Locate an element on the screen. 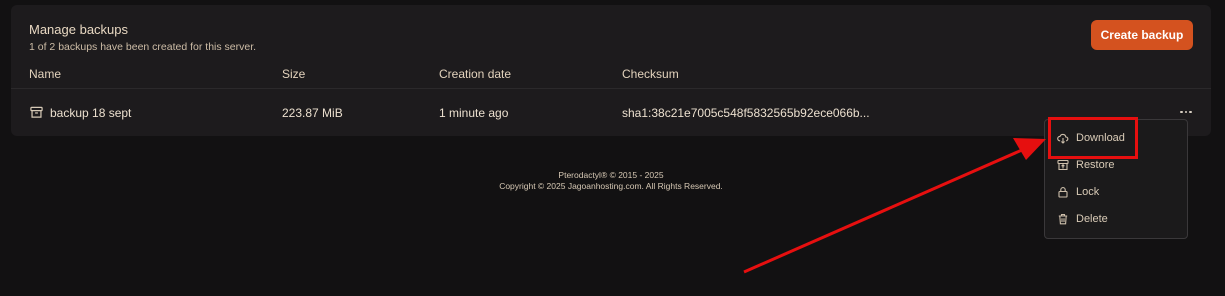 The height and width of the screenshot is (296, 1225). annotation-arrow-head is located at coordinates (1029, 149).